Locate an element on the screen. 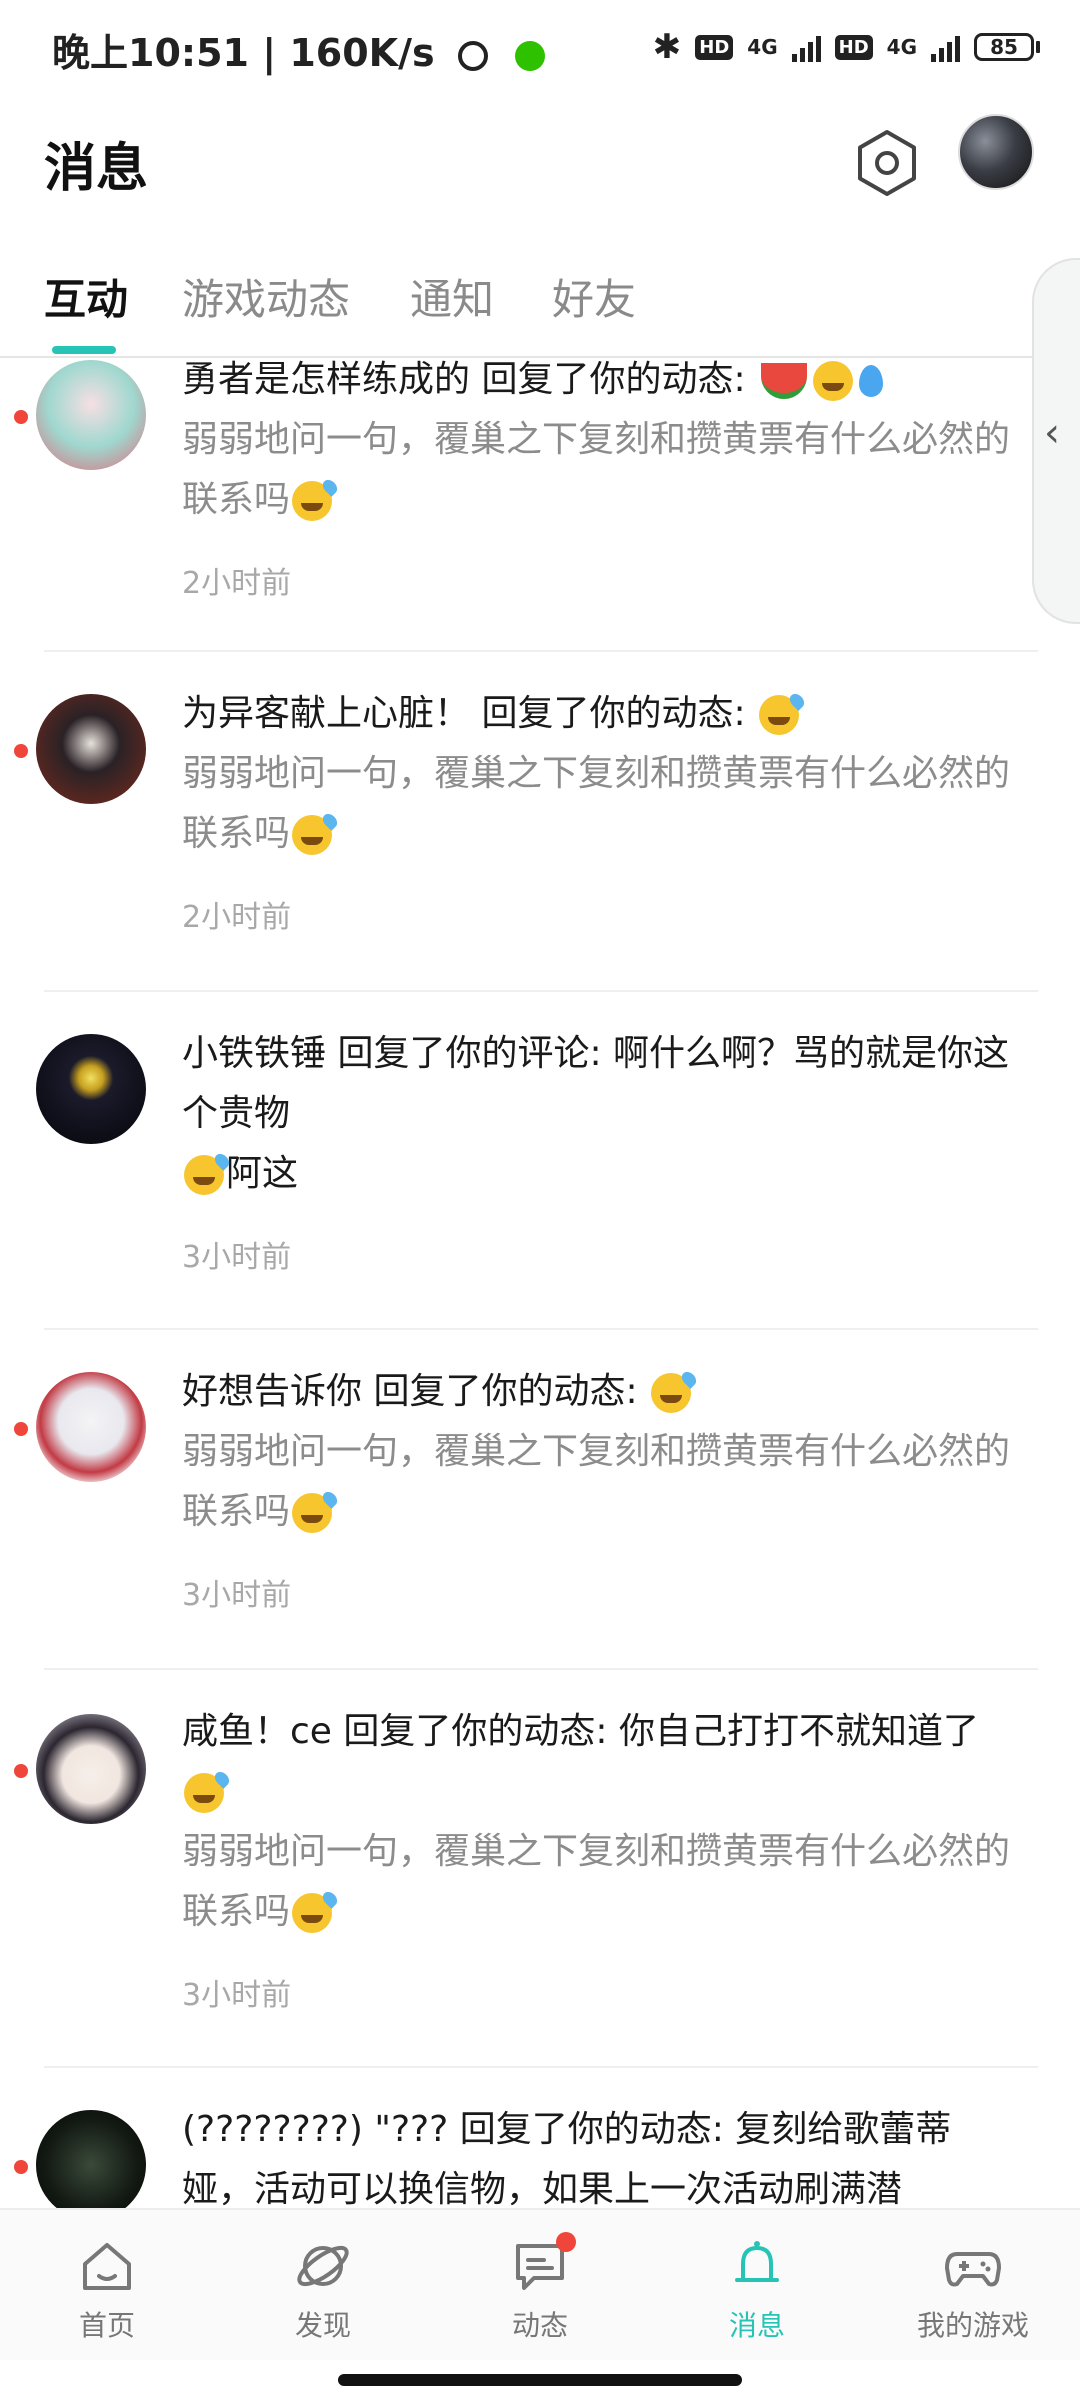 The image size is (1080, 2400). bottom-nav: 首页 发现 动态 消息 我的游戏 is located at coordinates (540, 2284).